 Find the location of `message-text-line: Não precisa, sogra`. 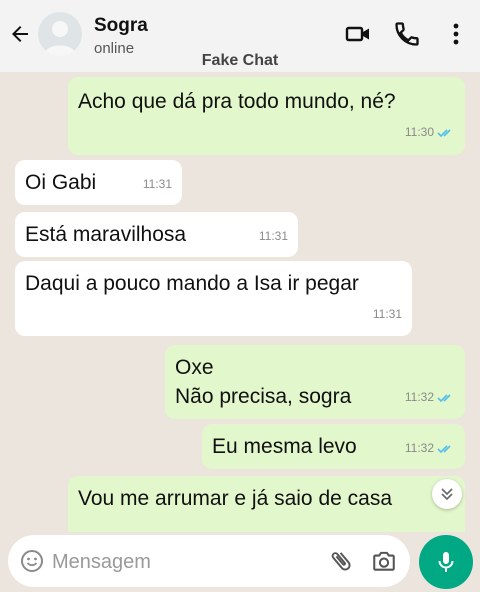

message-text-line: Não precisa, sogra is located at coordinates (263, 396).